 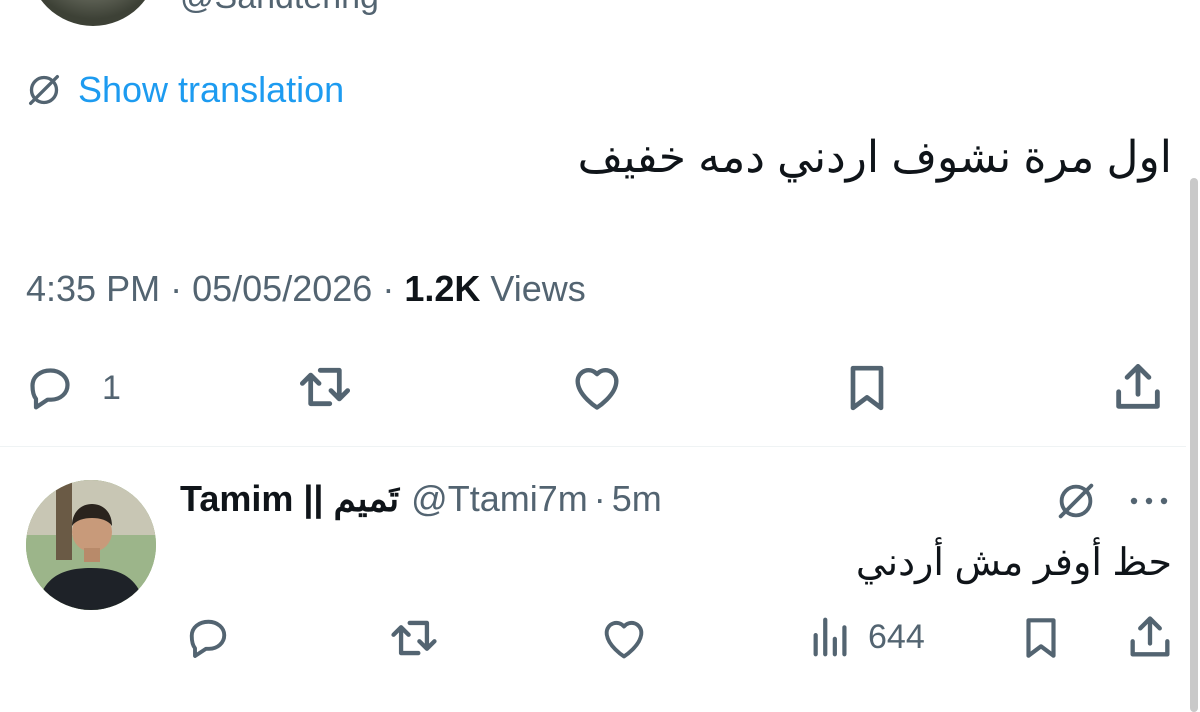 I want to click on show-translation-button: Show translation, so click(x=184, y=90).